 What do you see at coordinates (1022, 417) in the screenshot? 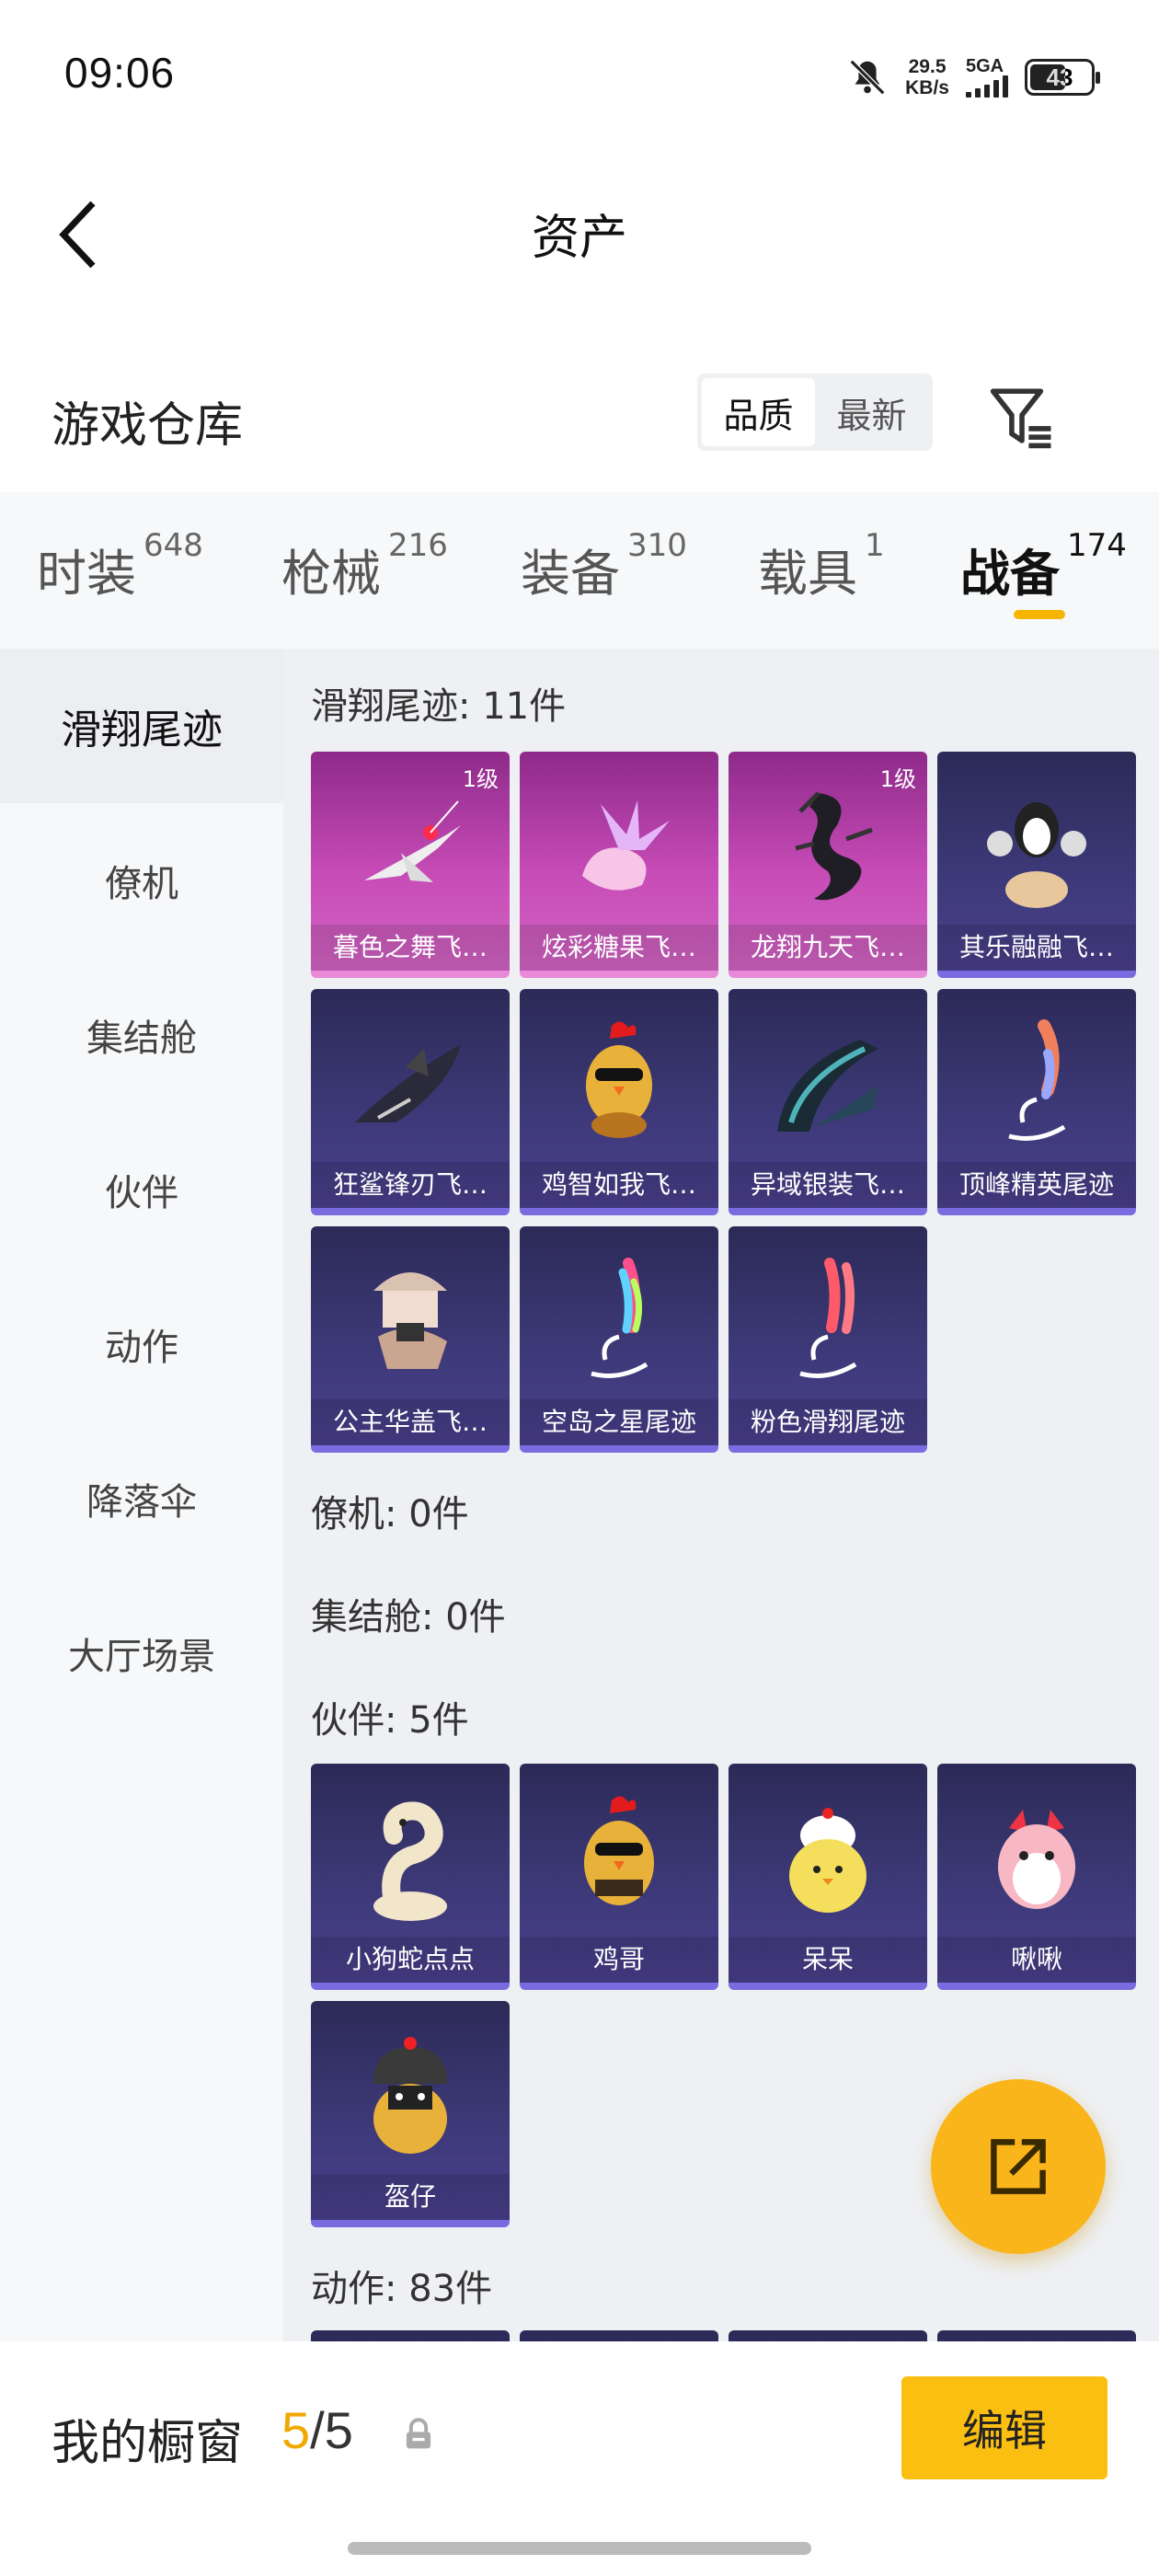
I see `filter-icon` at bounding box center [1022, 417].